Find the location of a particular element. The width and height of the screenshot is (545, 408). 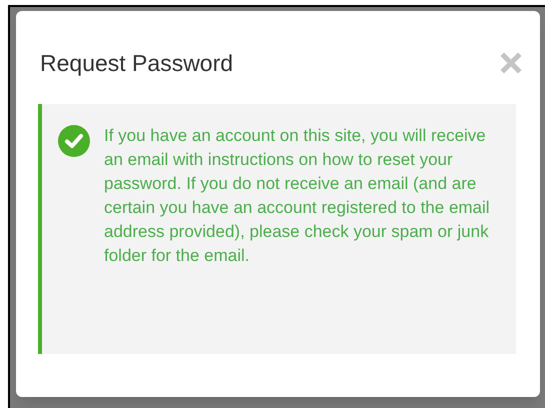

check-circle-icon is located at coordinates (74, 141).